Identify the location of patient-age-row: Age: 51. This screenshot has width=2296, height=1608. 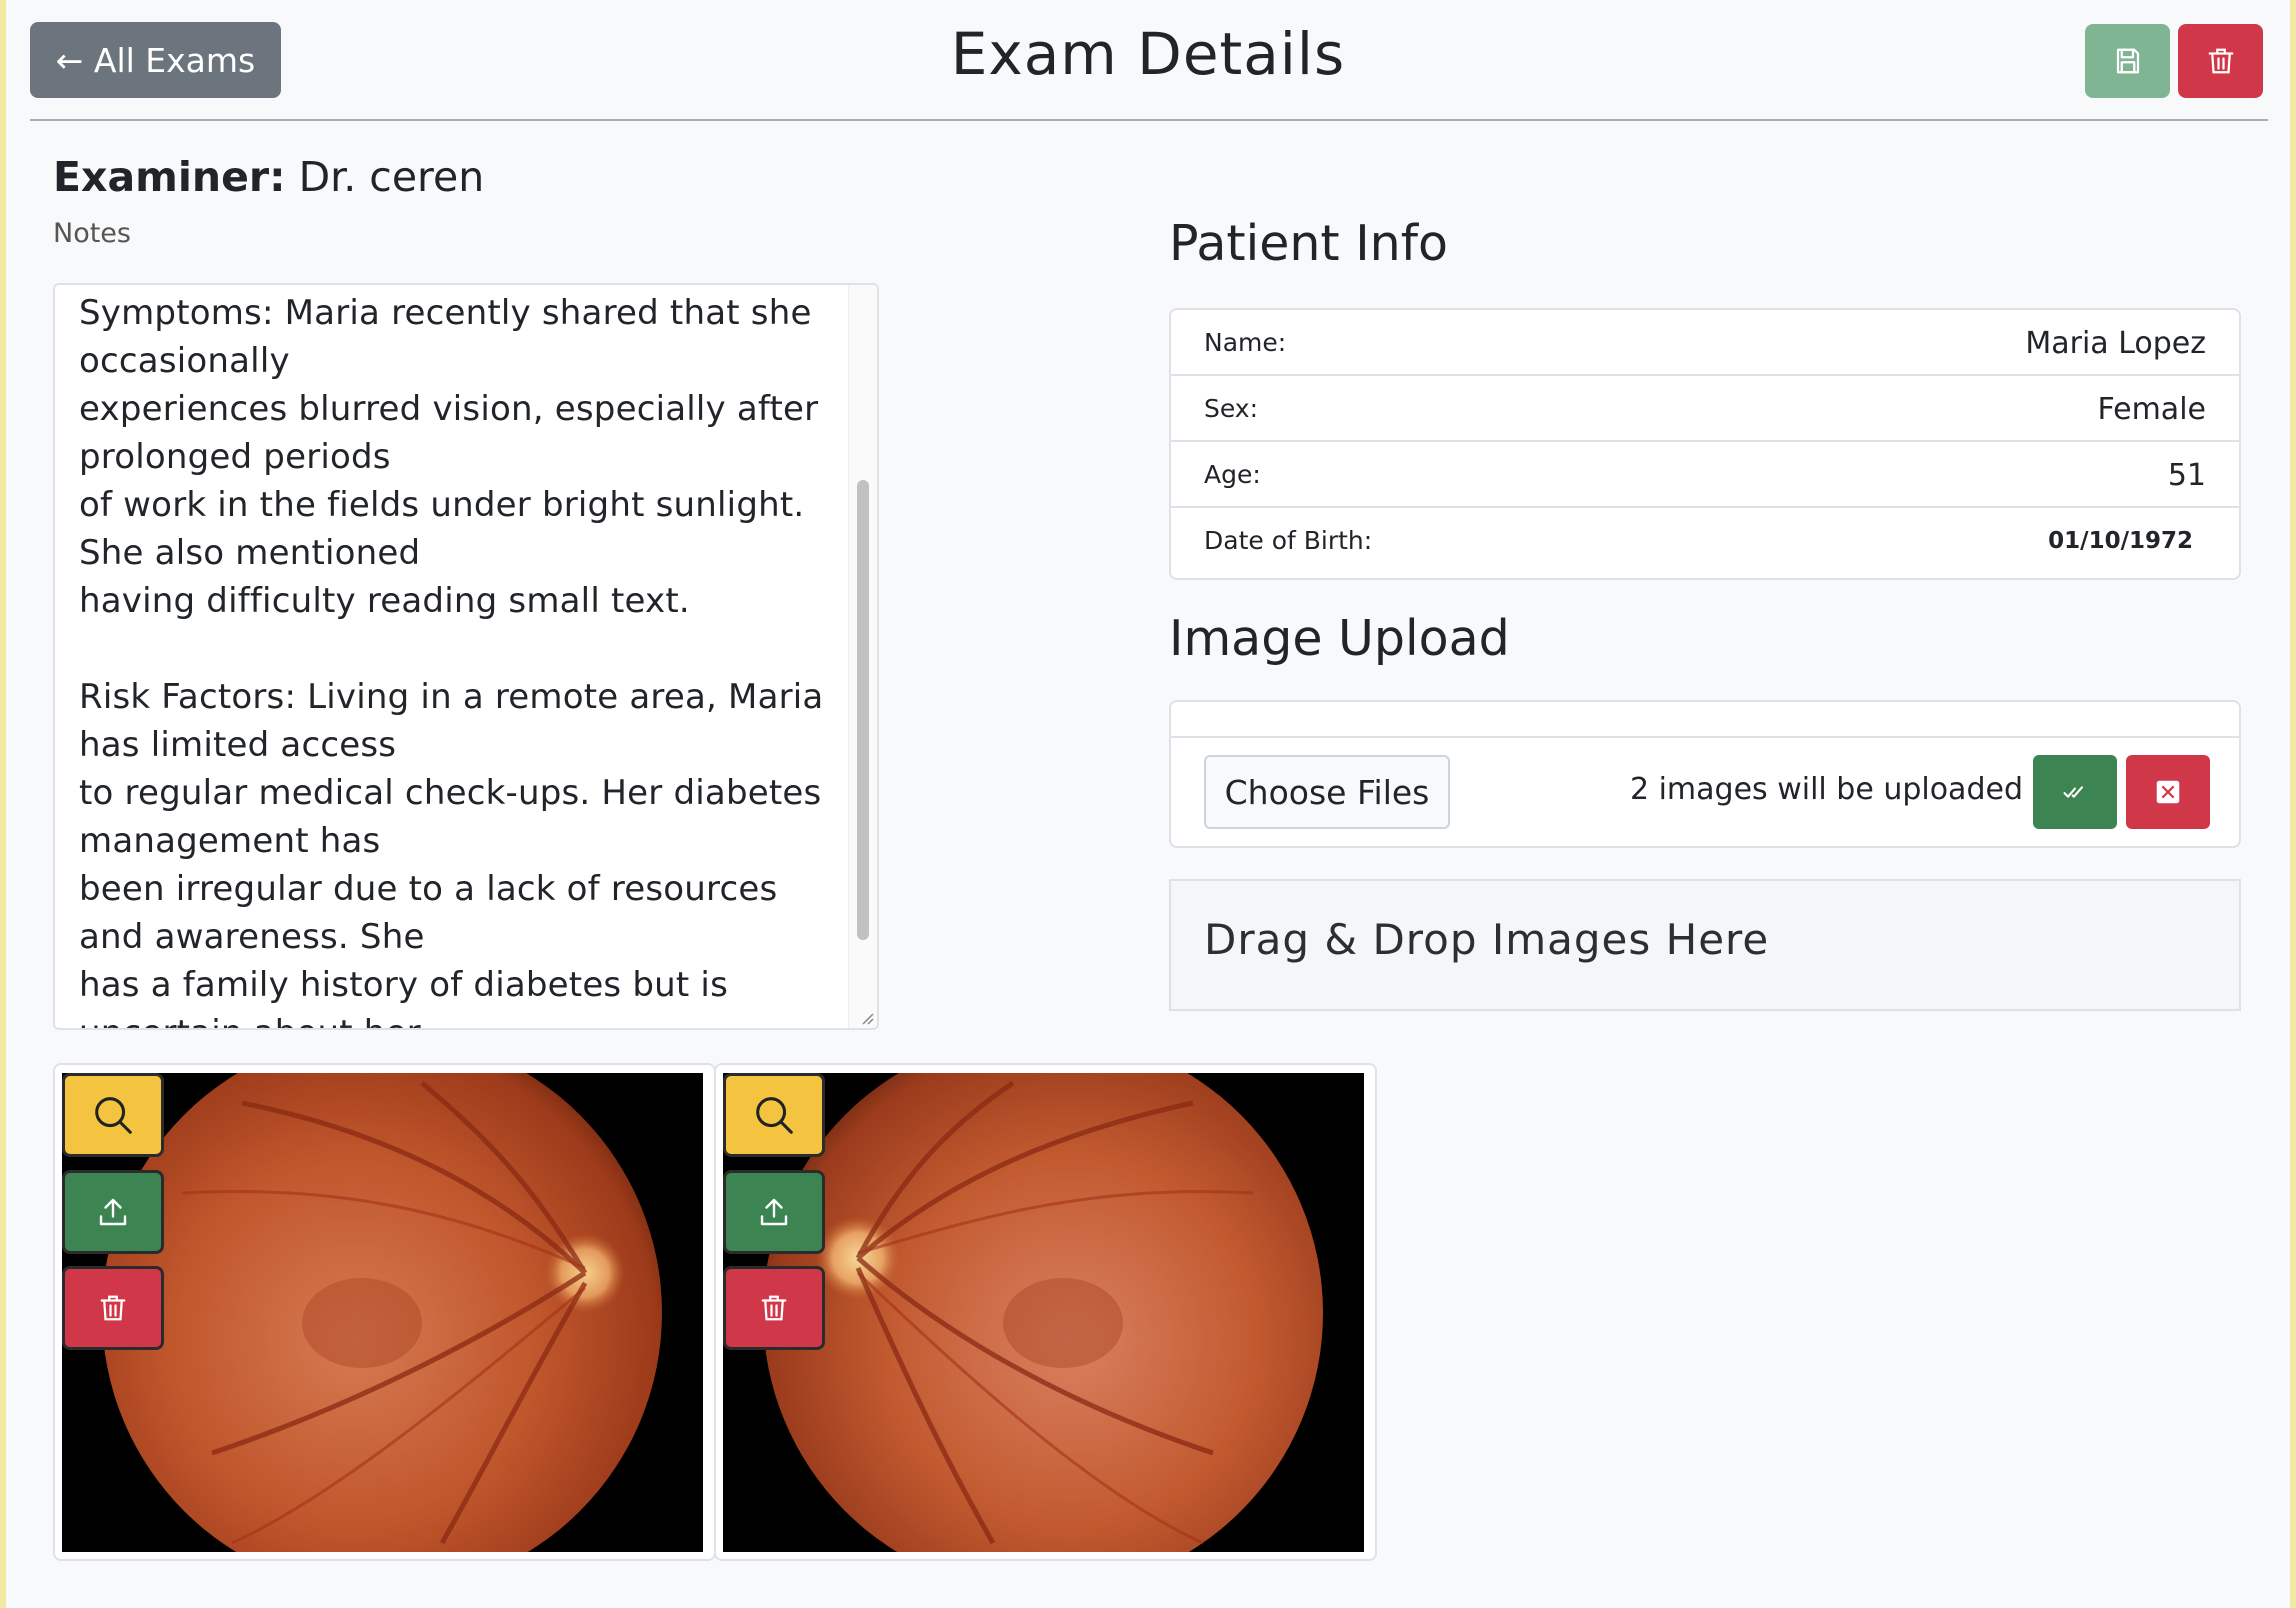
(1705, 475).